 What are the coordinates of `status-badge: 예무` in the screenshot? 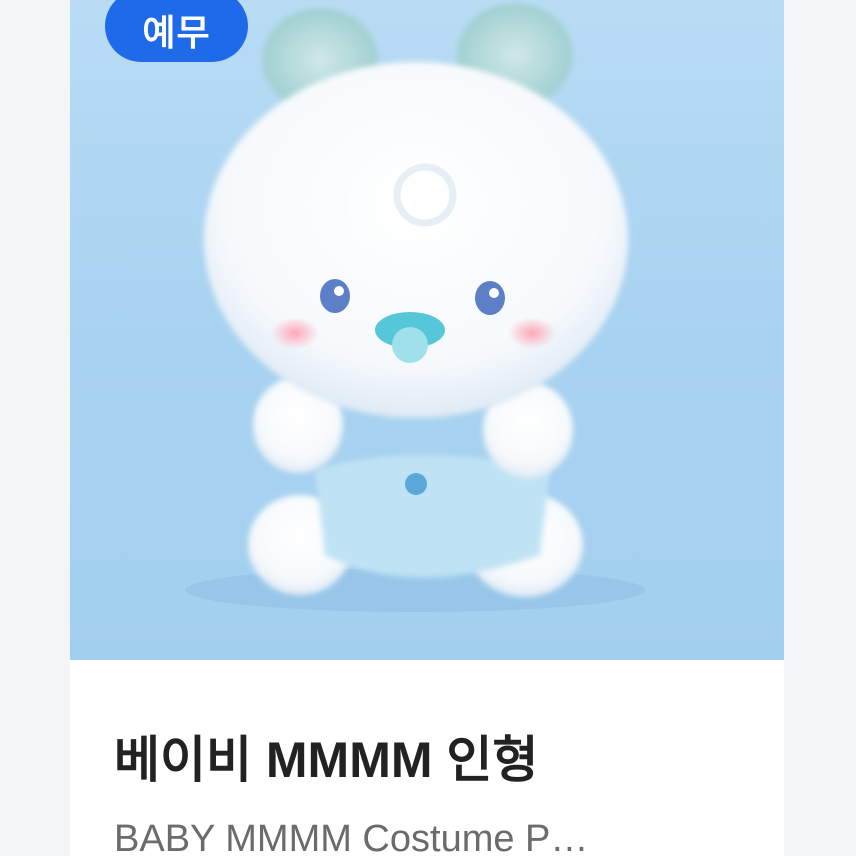 It's located at (176, 31).